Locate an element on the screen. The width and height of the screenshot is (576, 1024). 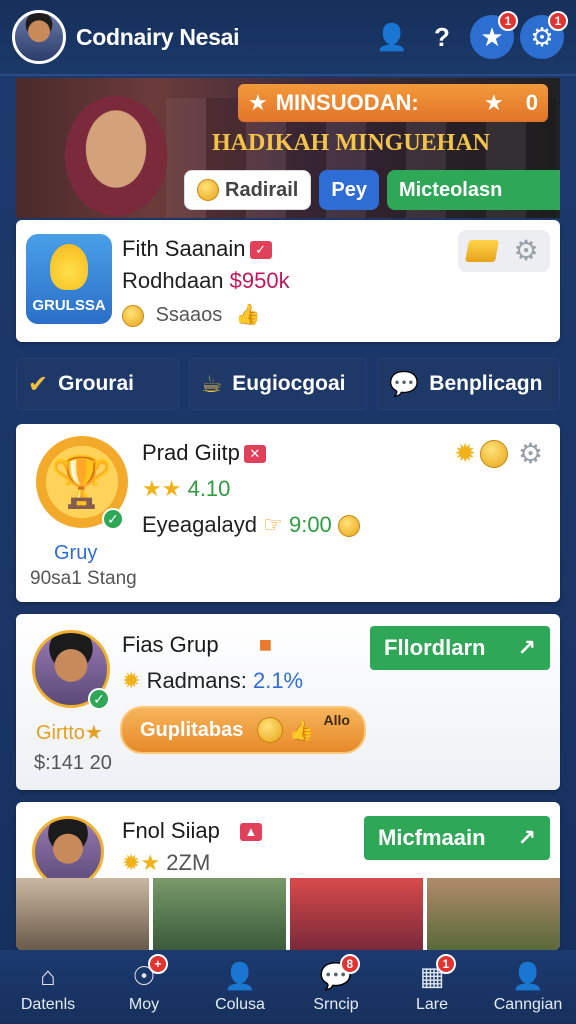
promo-banner: ★ MINSUODAN: ★ 0 is located at coordinates (393, 103).